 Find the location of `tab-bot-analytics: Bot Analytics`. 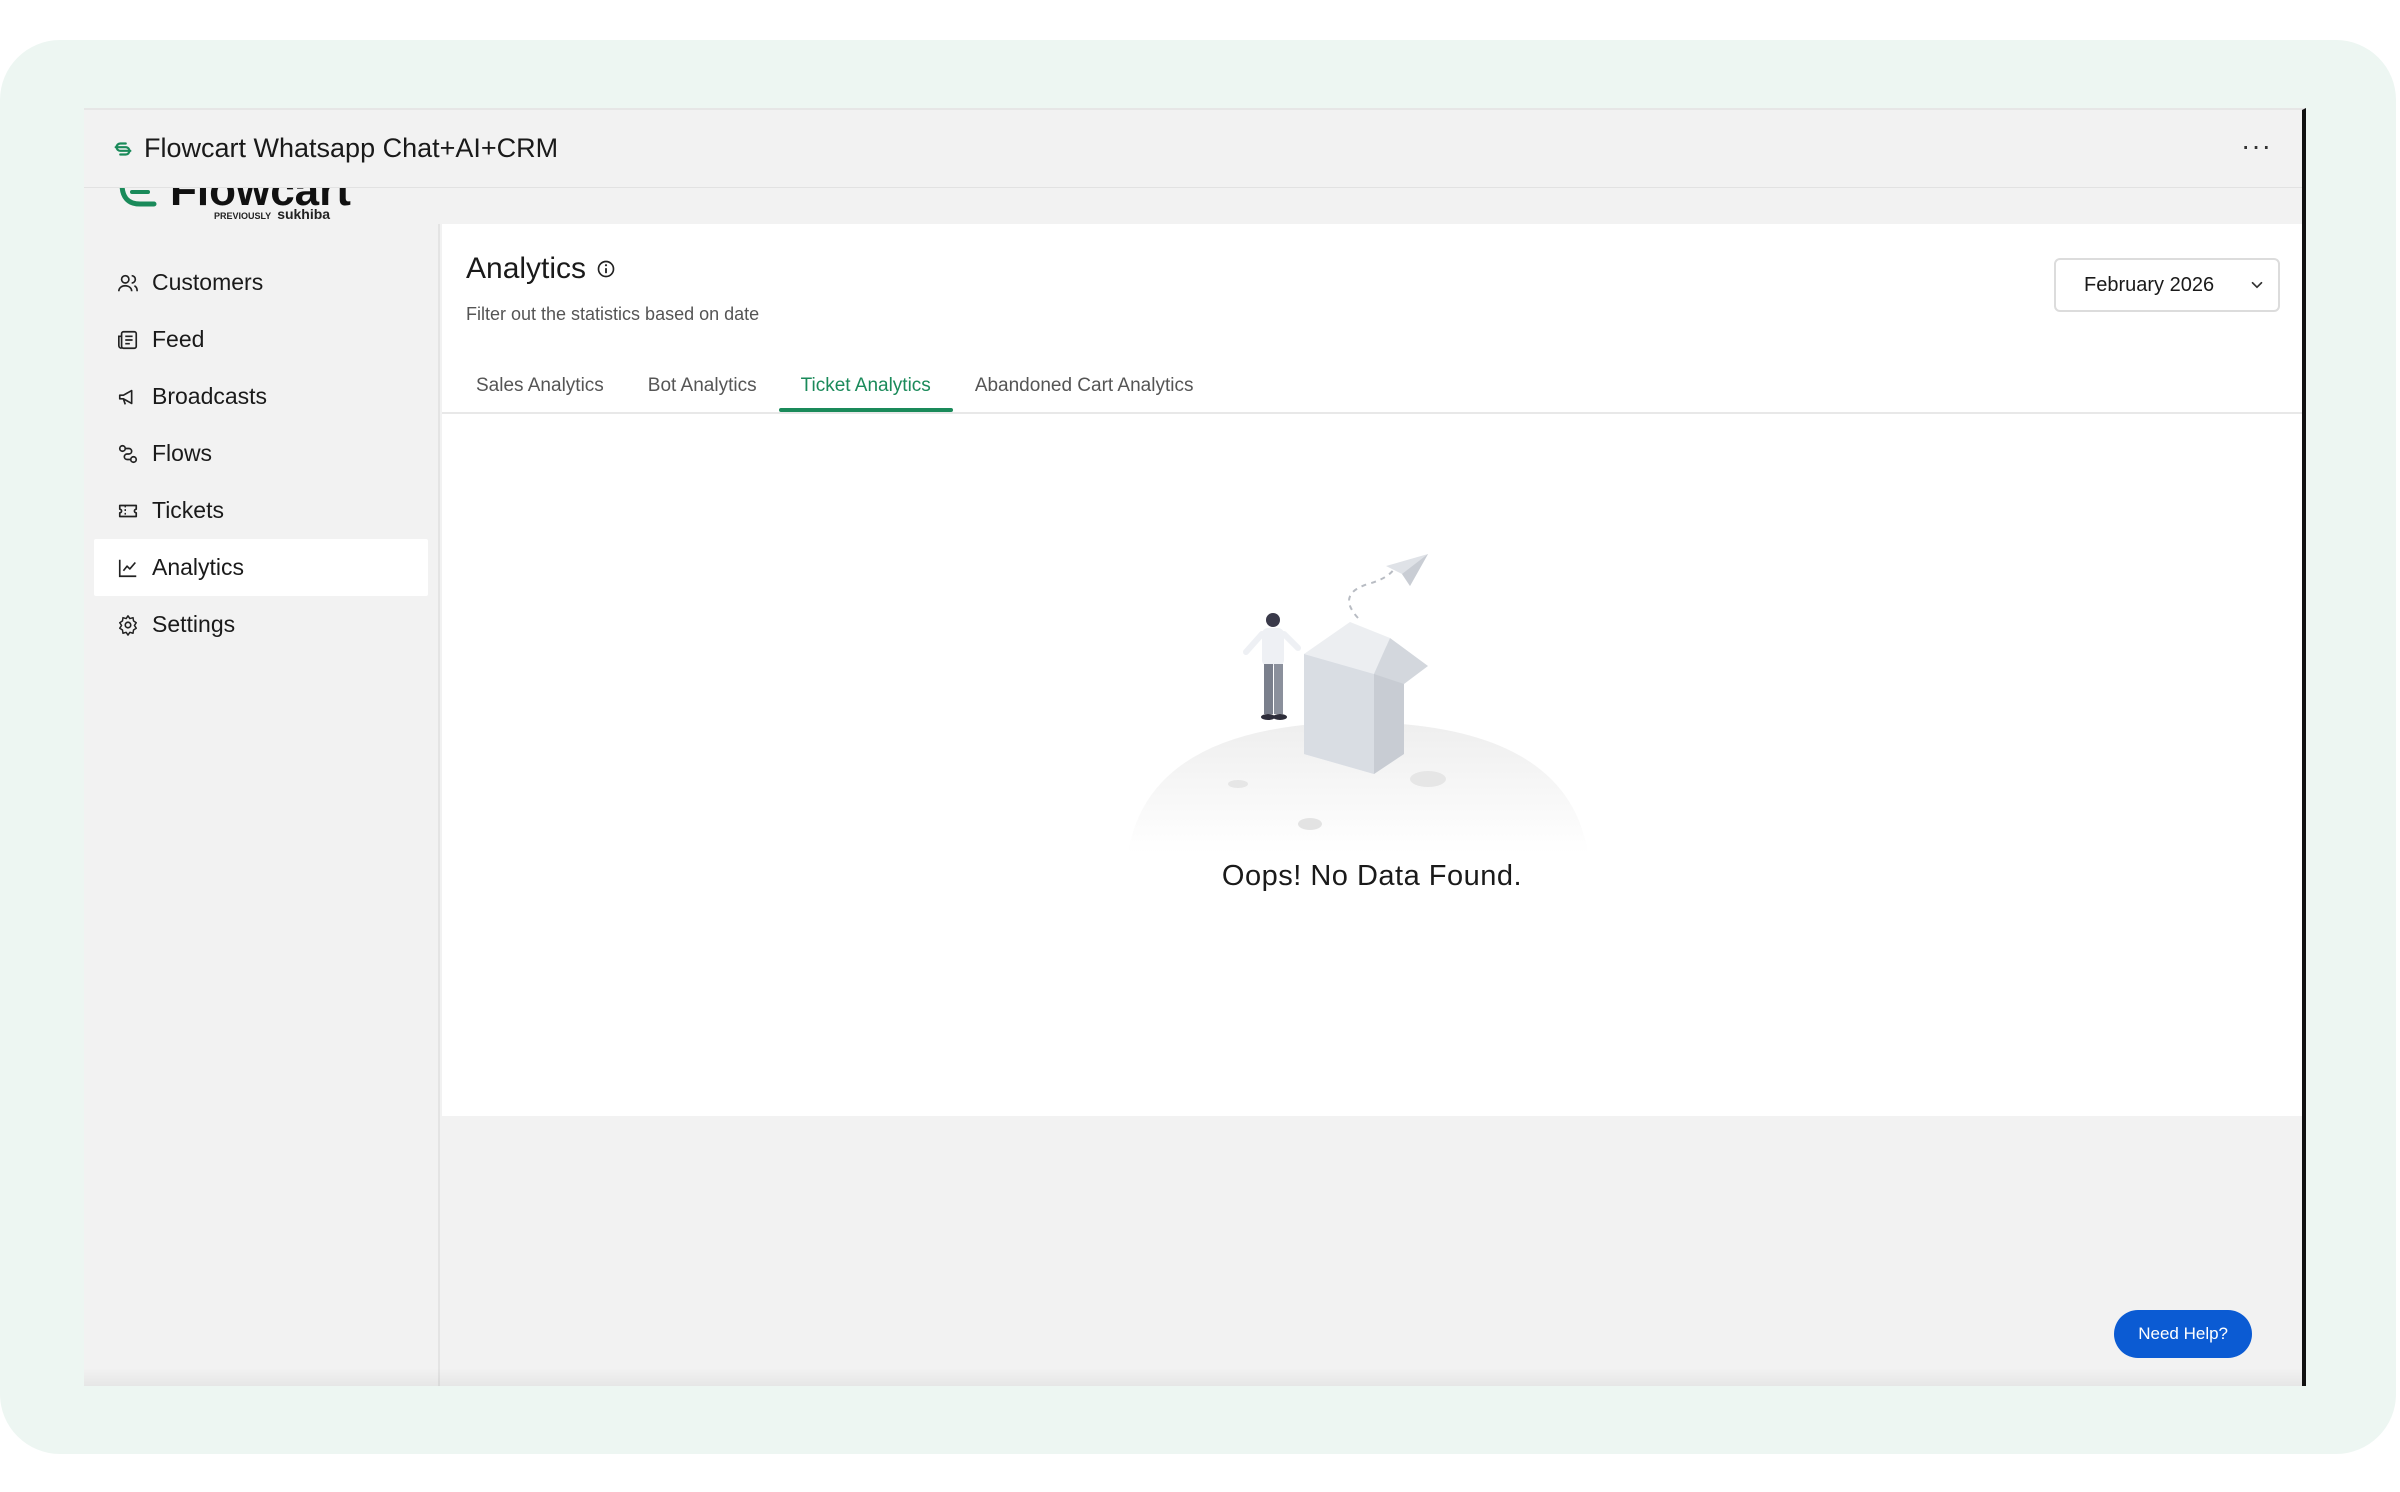

tab-bot-analytics: Bot Analytics is located at coordinates (702, 386).